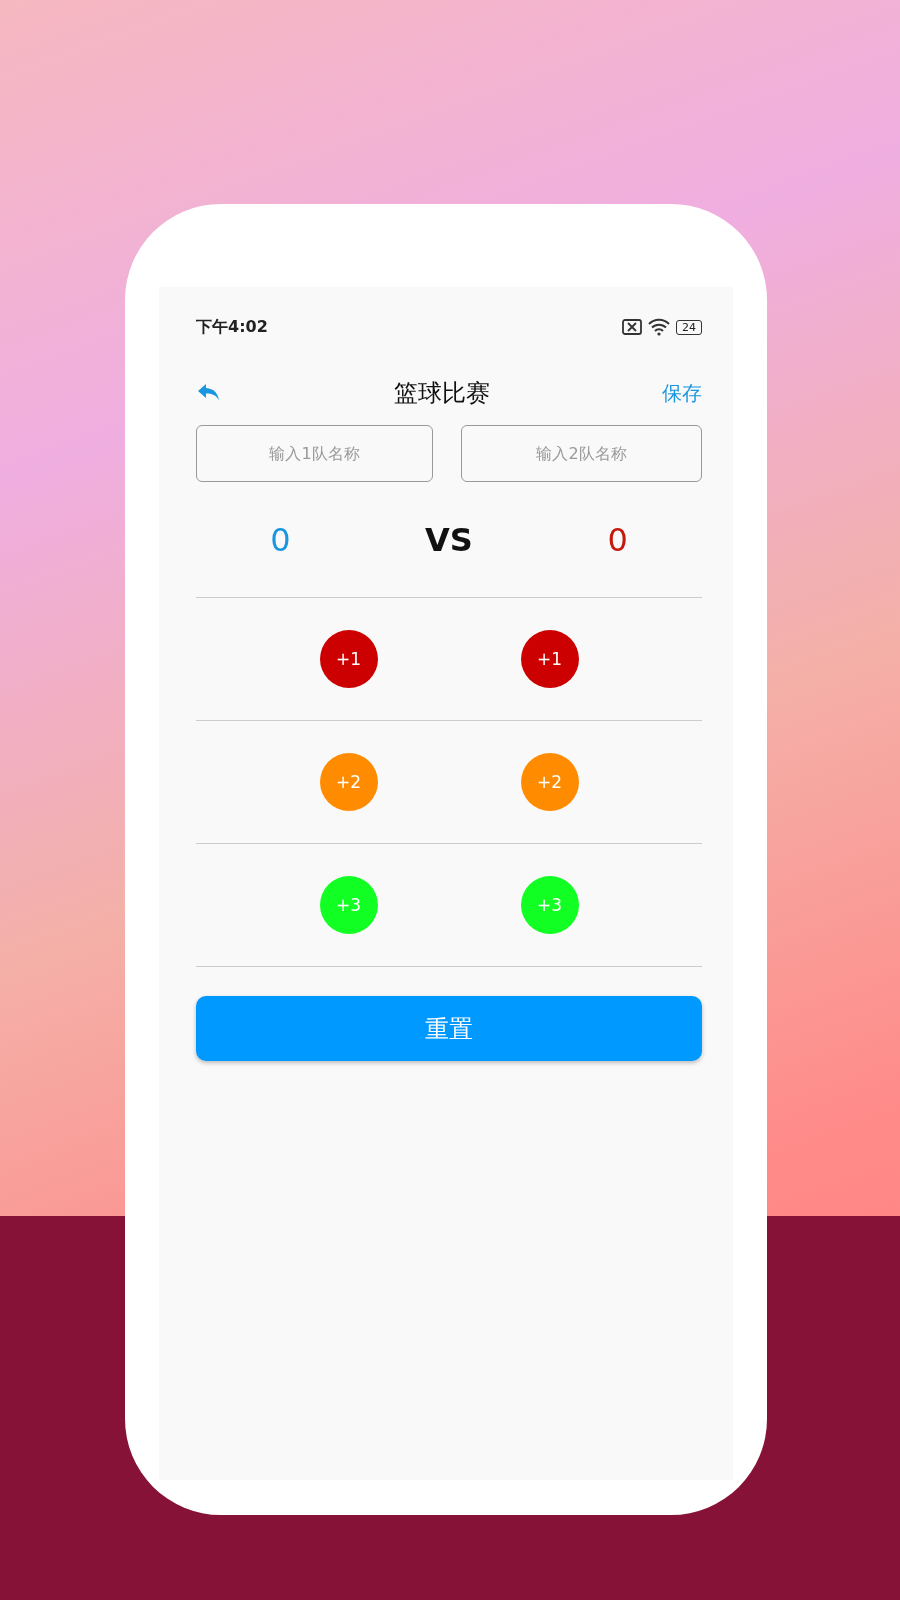  I want to click on battery-indicator: 24, so click(689, 327).